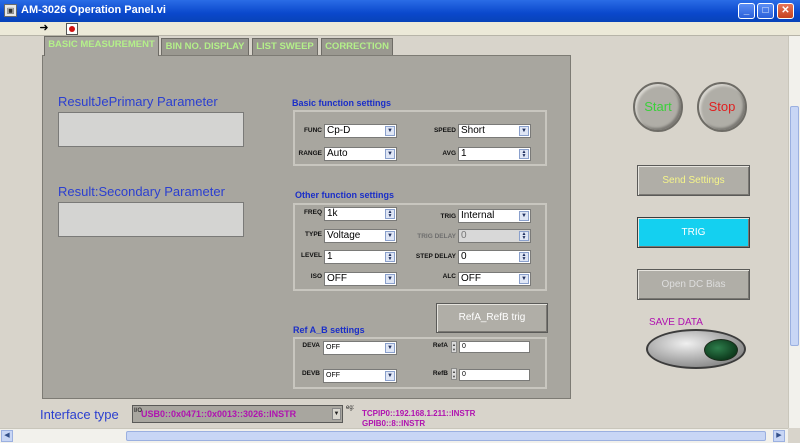 The height and width of the screenshot is (443, 800). Describe the element at coordinates (492, 318) in the screenshot. I see `refa-refb-trig-button: RefA_RefB trig` at that location.